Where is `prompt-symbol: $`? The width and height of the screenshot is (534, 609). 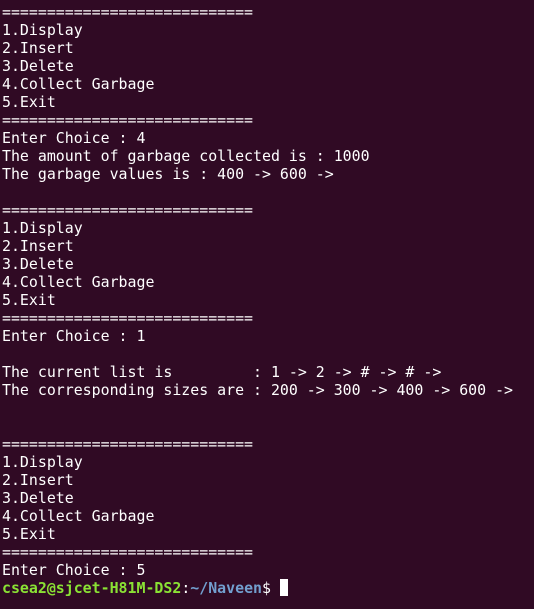
prompt-symbol: $ is located at coordinates (266, 588).